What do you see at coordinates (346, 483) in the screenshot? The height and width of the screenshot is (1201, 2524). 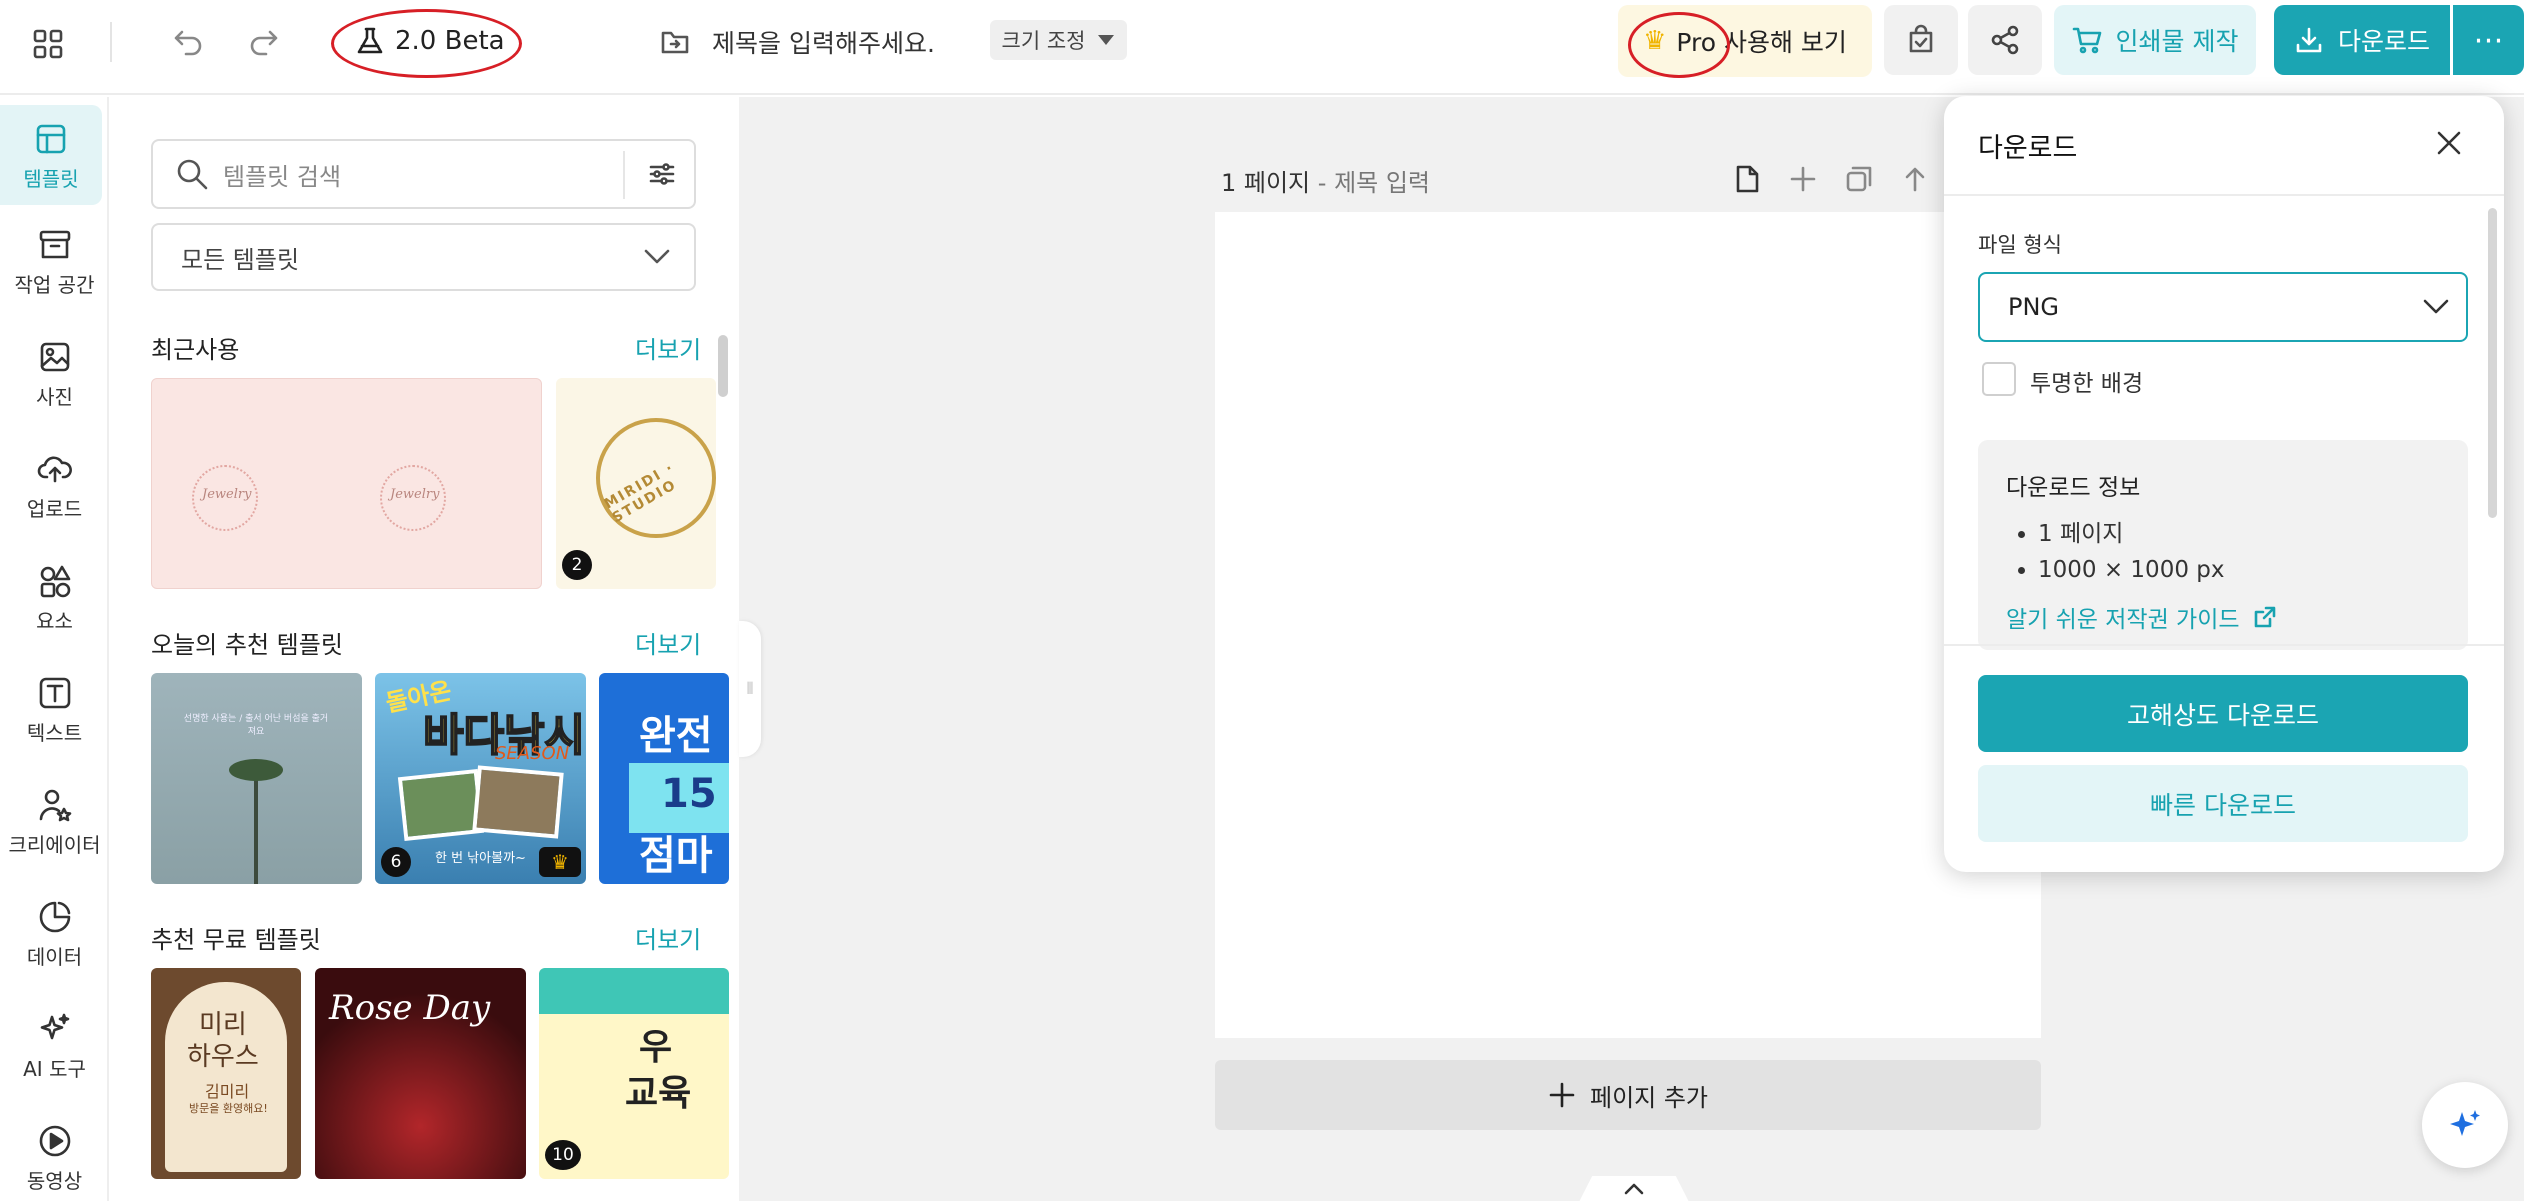 I see `recent-thumb-jewelry: Jewelry Jewelry` at bounding box center [346, 483].